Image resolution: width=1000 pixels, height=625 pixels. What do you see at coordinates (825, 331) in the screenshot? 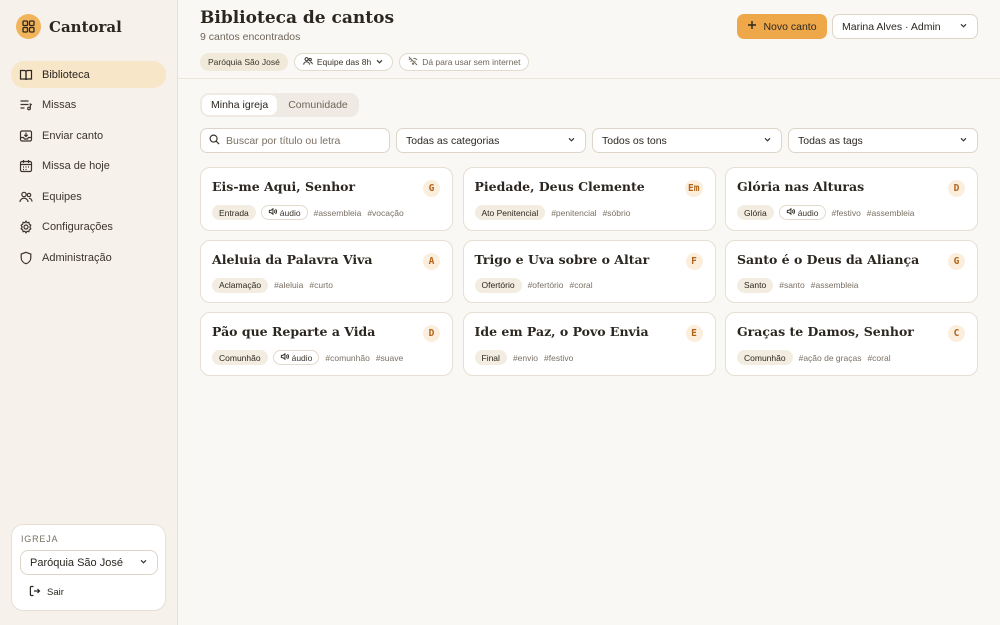
I see `song-title: Graças te Damos, Senhor` at bounding box center [825, 331].